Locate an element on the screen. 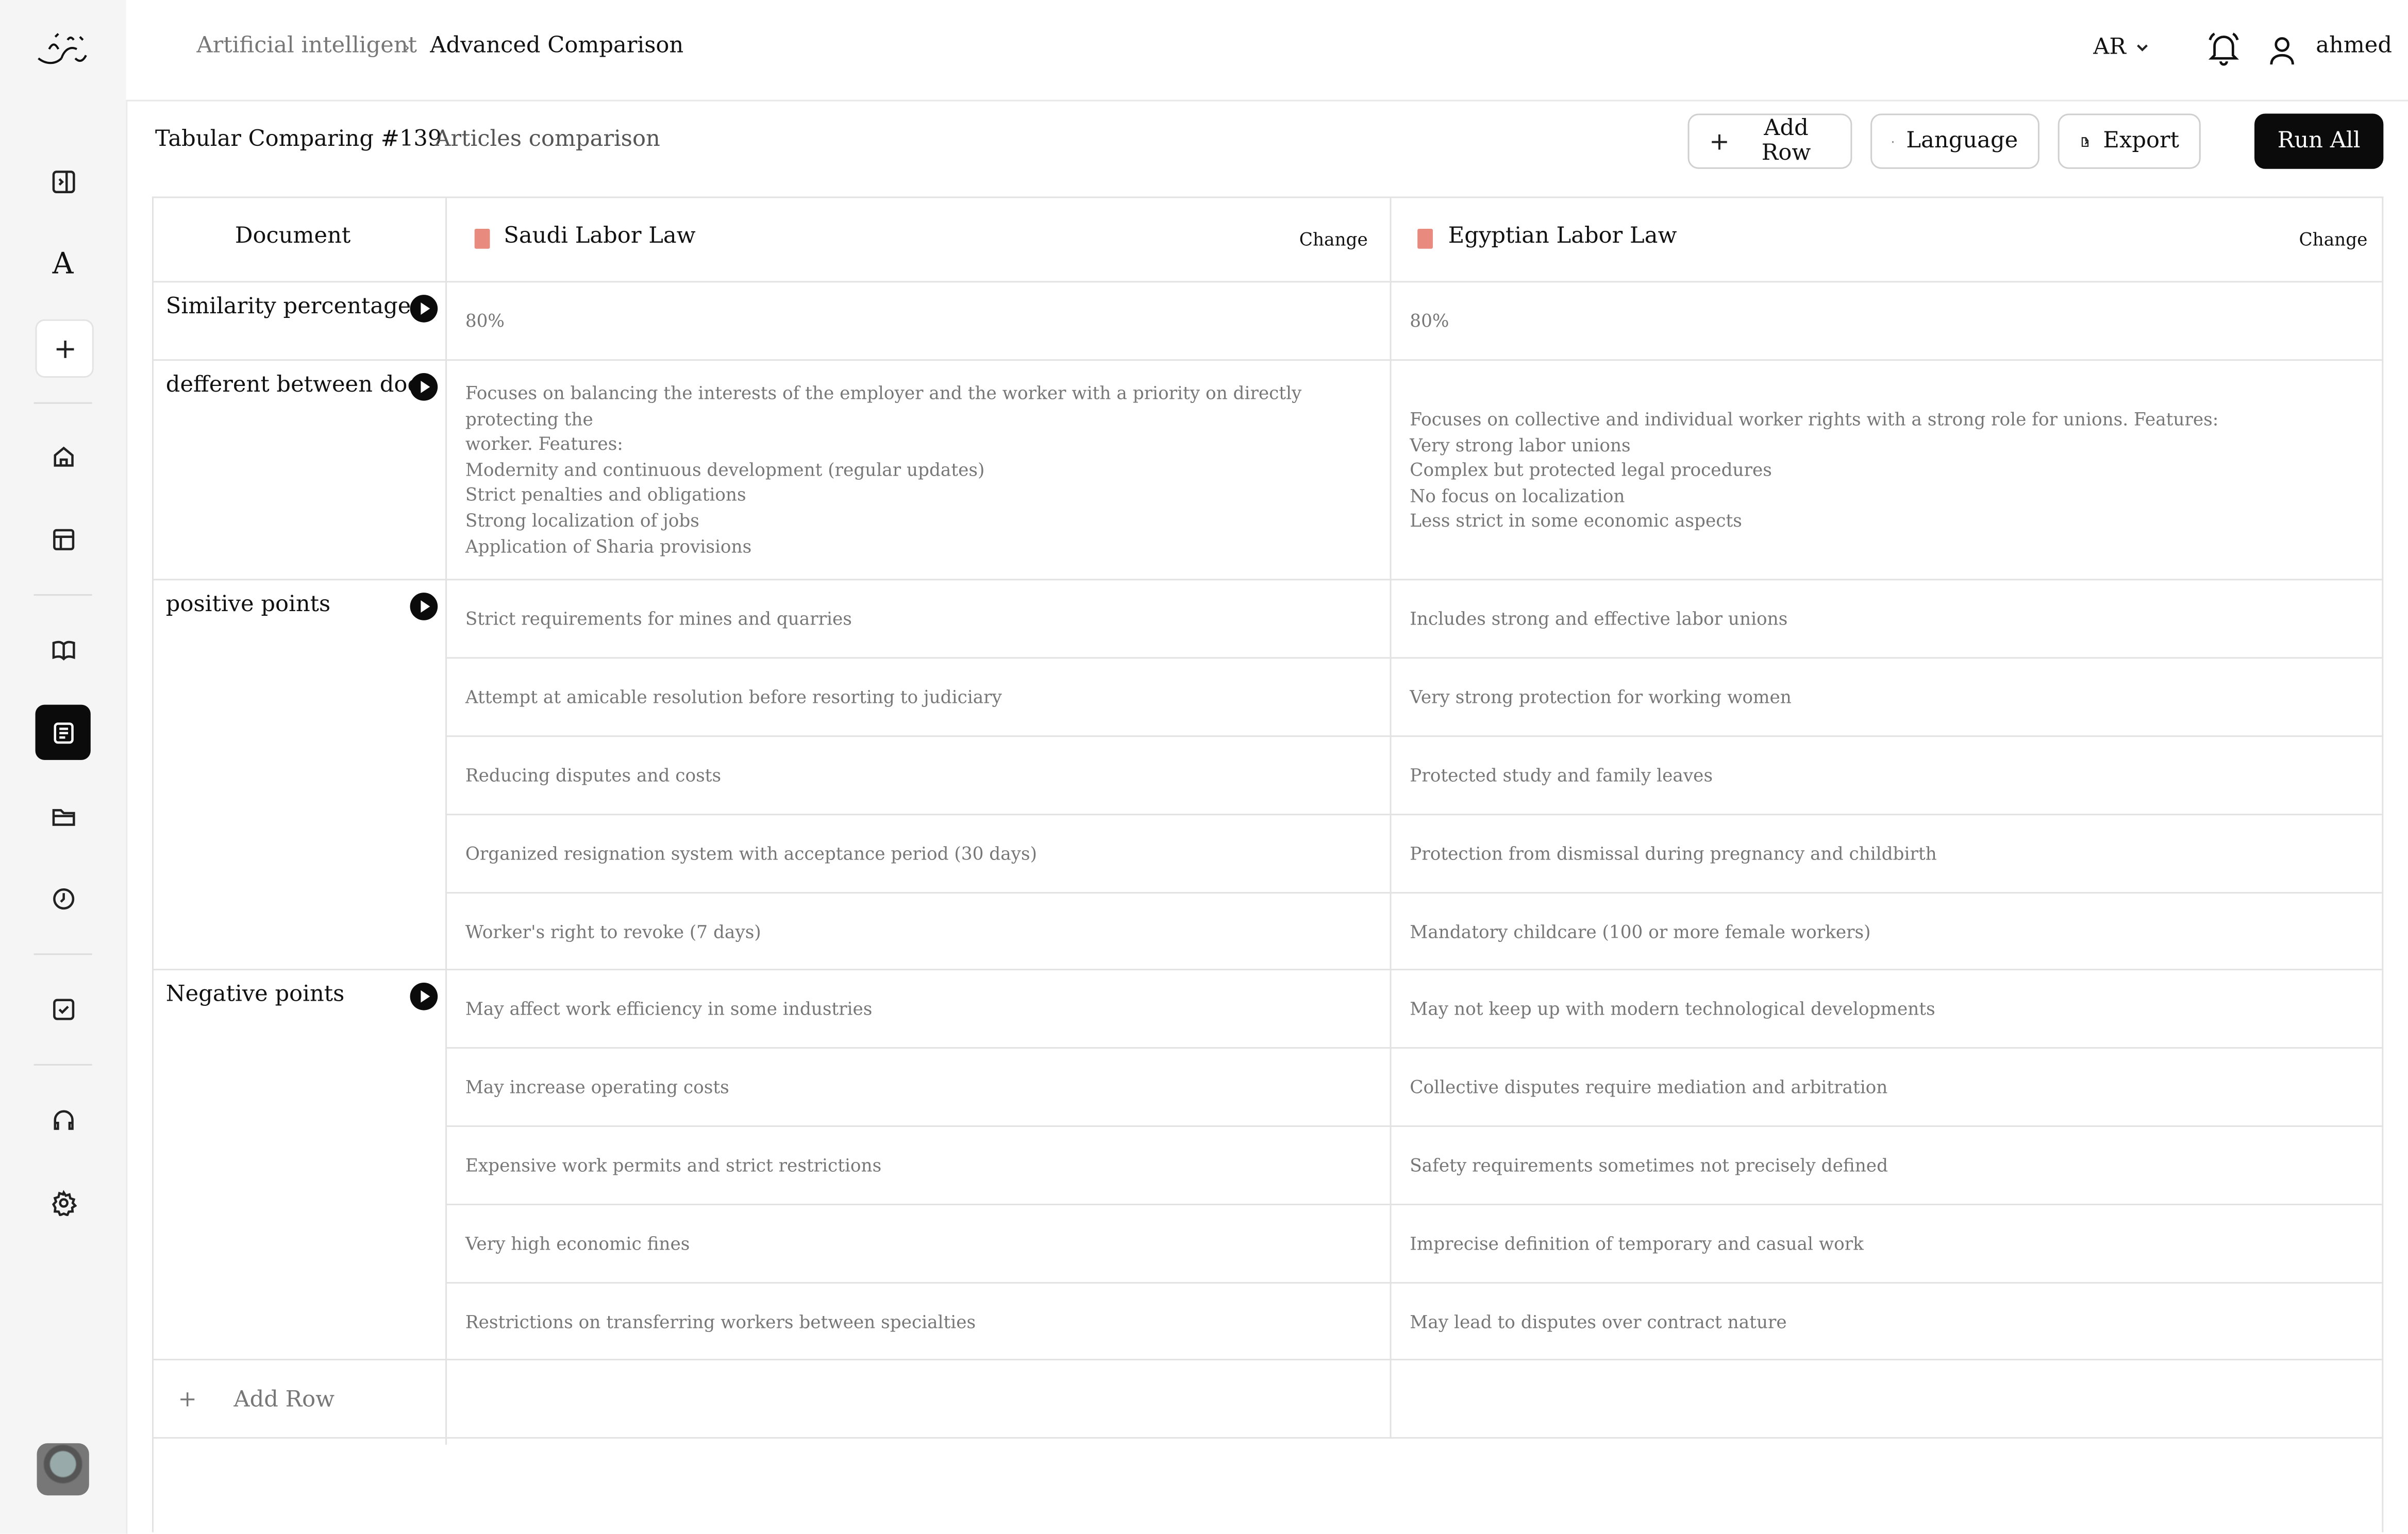 The height and width of the screenshot is (1534, 2408). plus-icon is located at coordinates (1719, 141).